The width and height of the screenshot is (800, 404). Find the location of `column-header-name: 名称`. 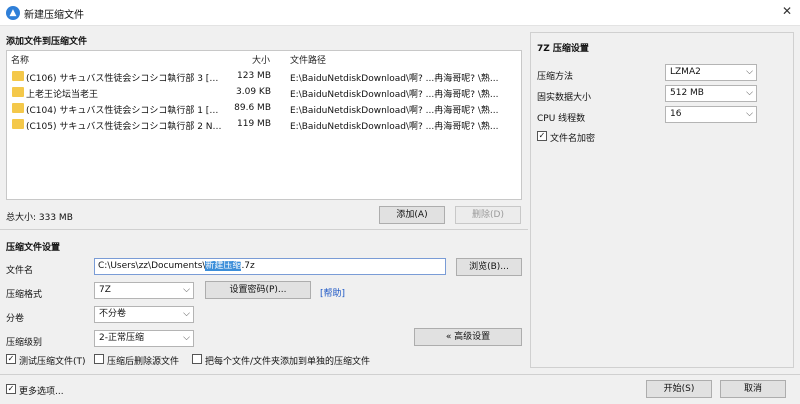

column-header-name: 名称 is located at coordinates (20, 59).